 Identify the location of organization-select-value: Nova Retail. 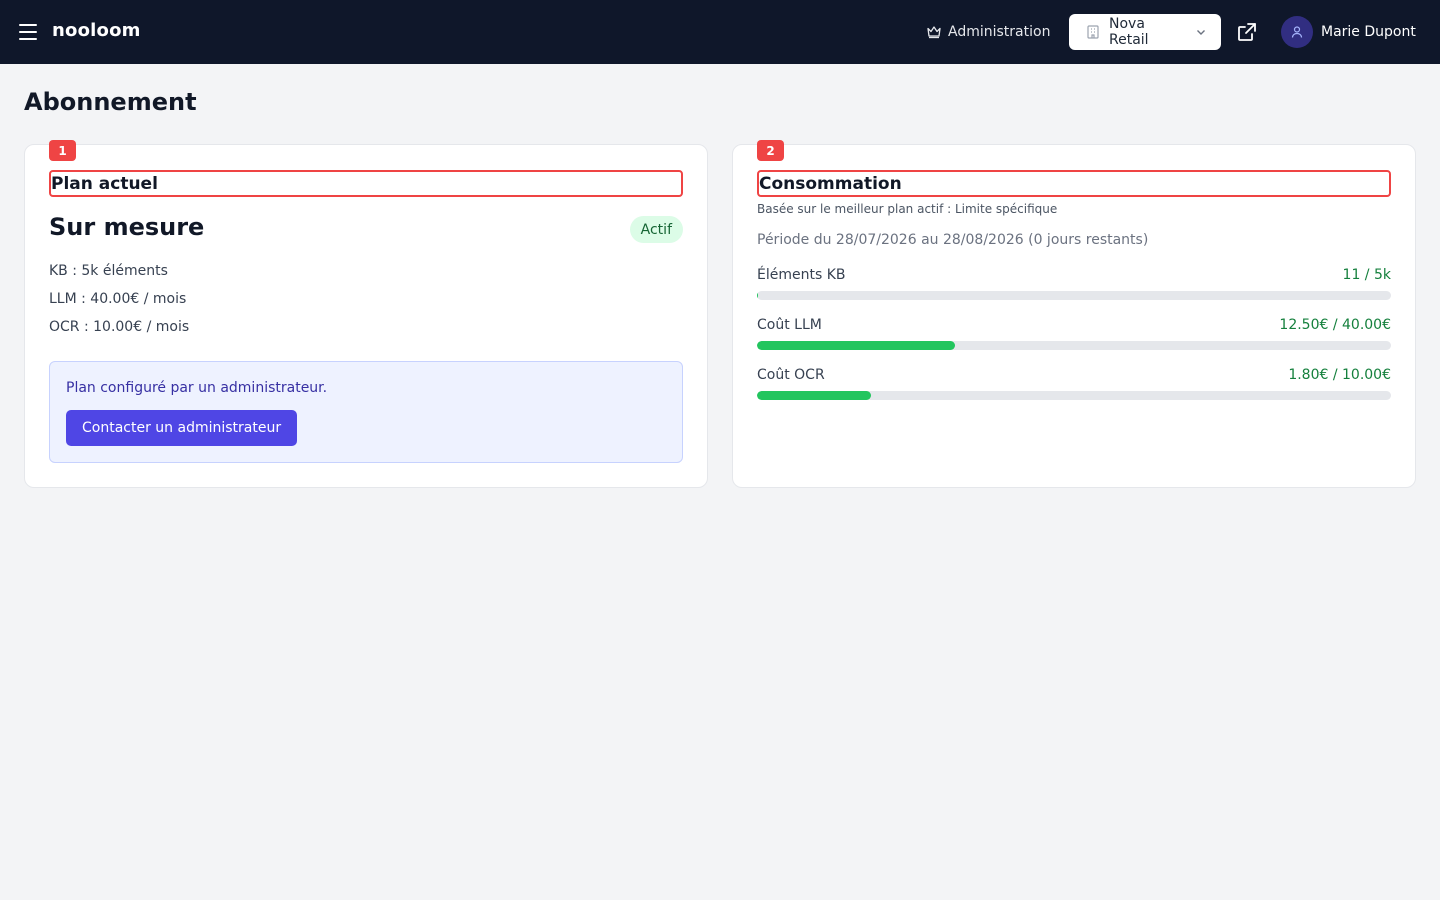
(1129, 32).